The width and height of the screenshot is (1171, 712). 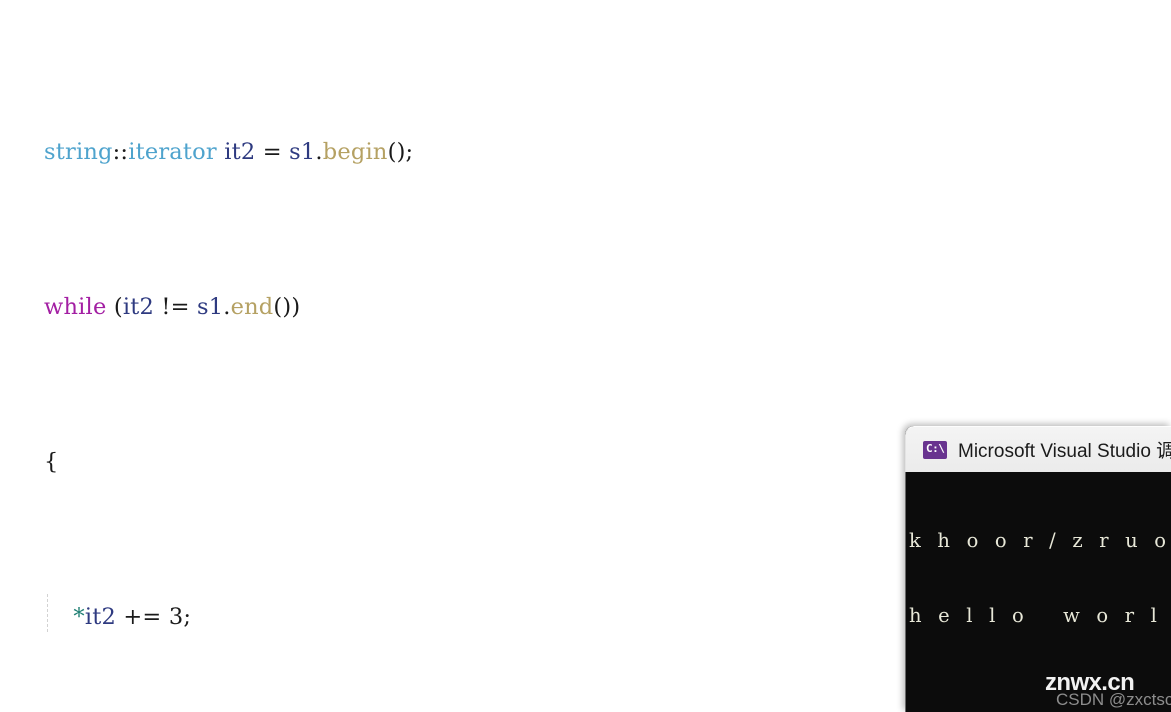 What do you see at coordinates (187, 616) in the screenshot?
I see `token-semicolon: ;` at bounding box center [187, 616].